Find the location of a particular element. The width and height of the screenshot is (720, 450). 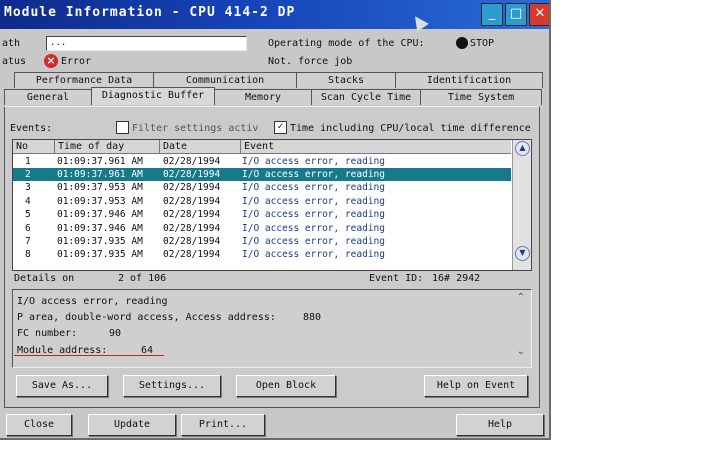

mode-indicator-icon is located at coordinates (462, 43).